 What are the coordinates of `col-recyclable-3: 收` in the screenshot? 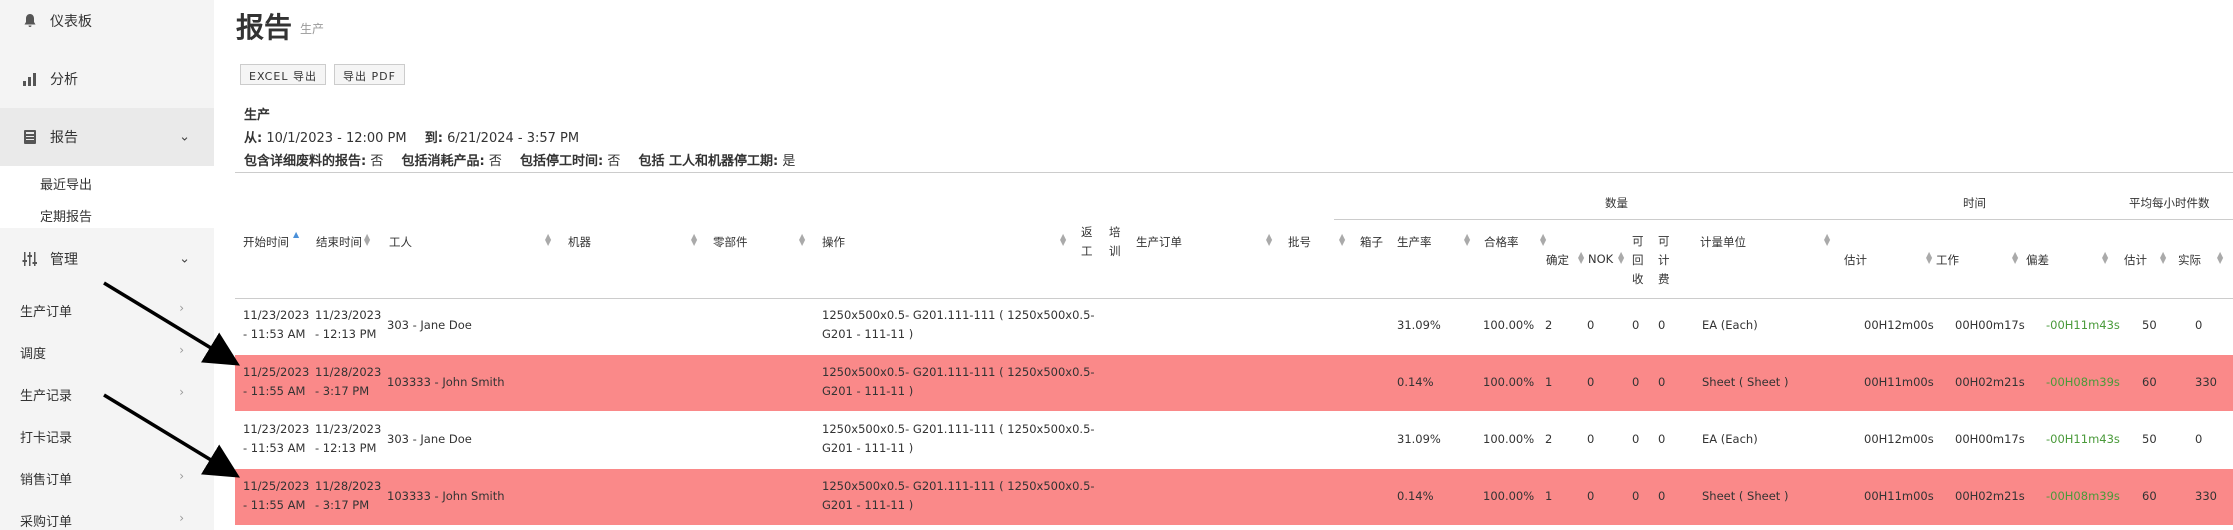 It's located at (1638, 279).